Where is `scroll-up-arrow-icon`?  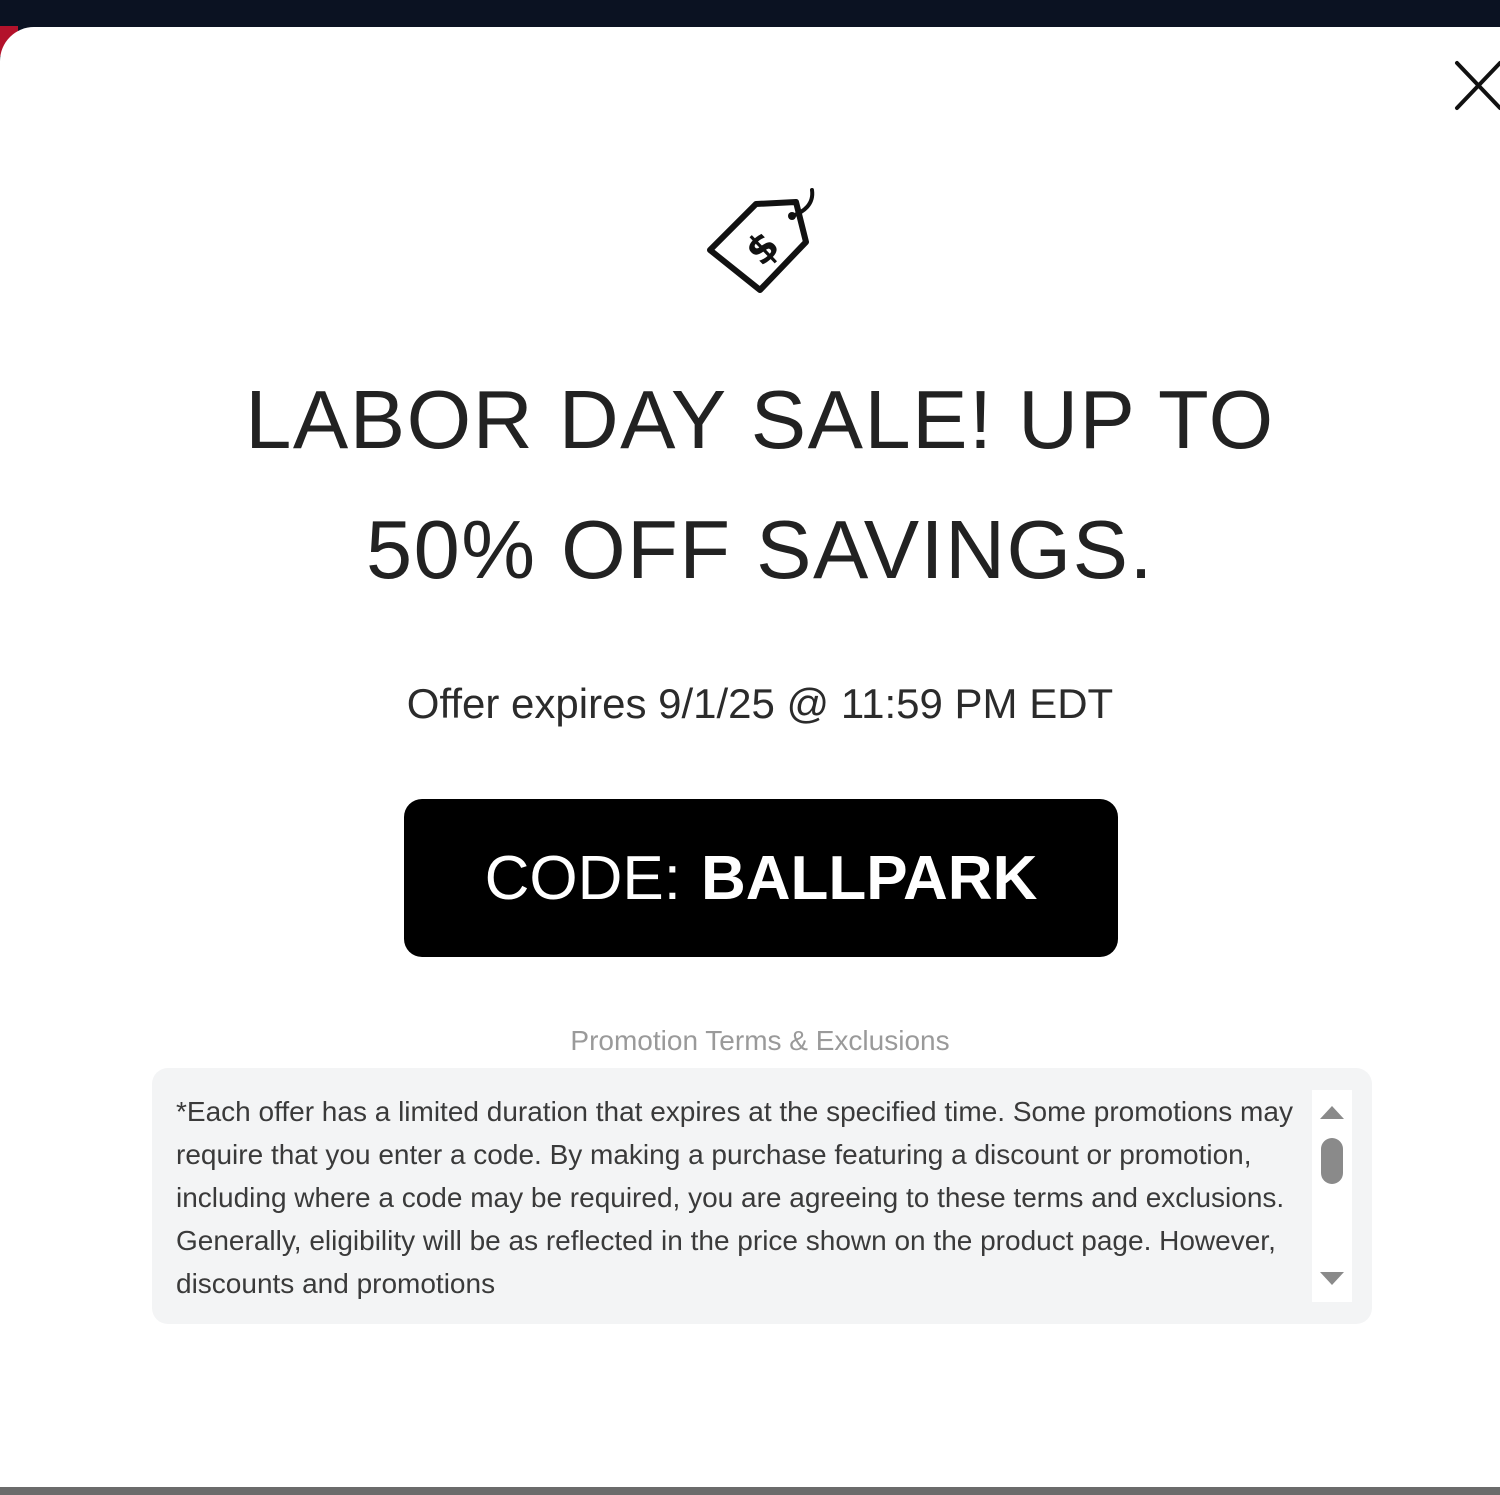
scroll-up-arrow-icon is located at coordinates (1332, 1112).